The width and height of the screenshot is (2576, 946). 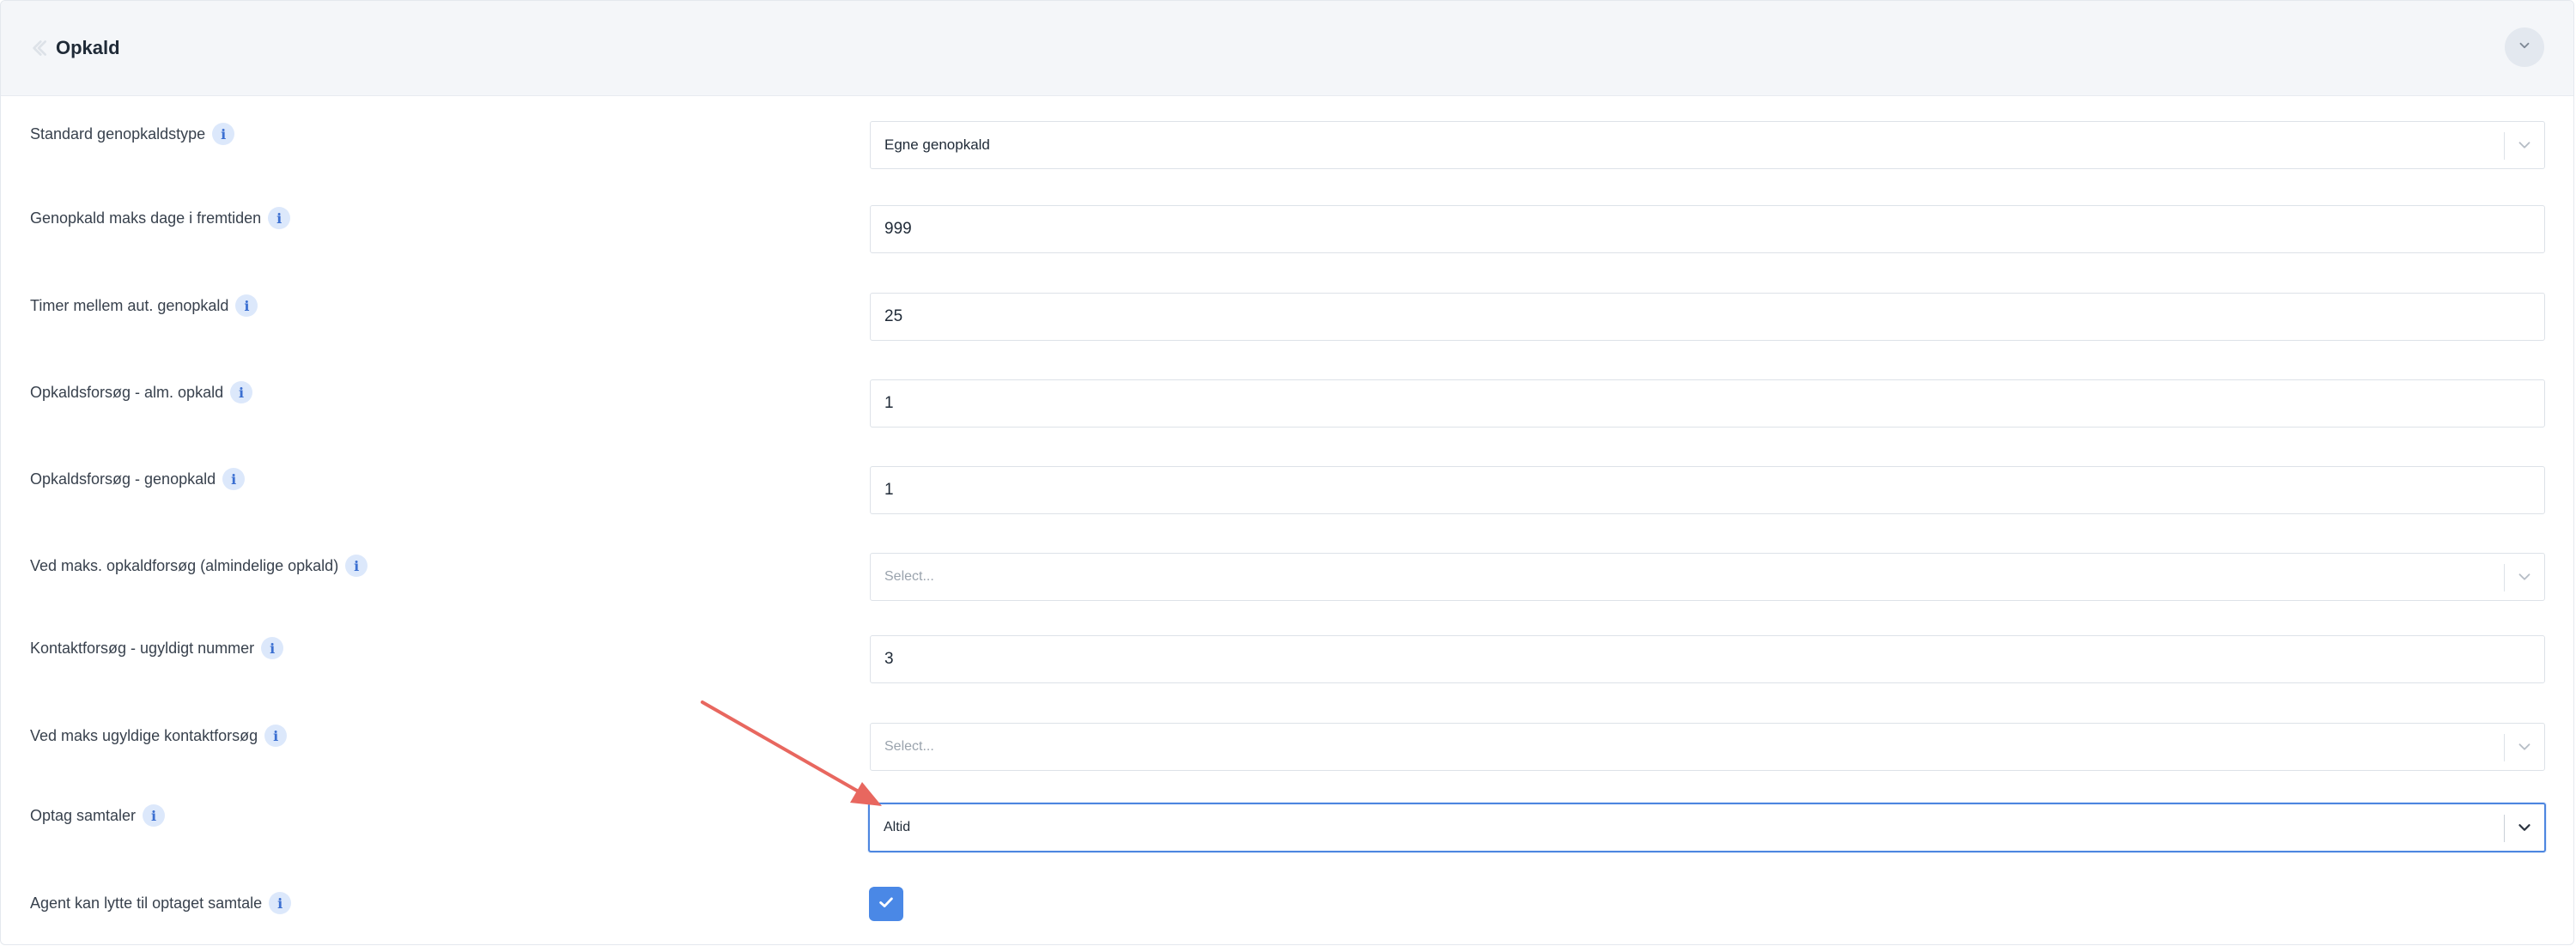 I want to click on setting-row-optag-samtaler: Optag samtaler i Altid, so click(x=1287, y=829).